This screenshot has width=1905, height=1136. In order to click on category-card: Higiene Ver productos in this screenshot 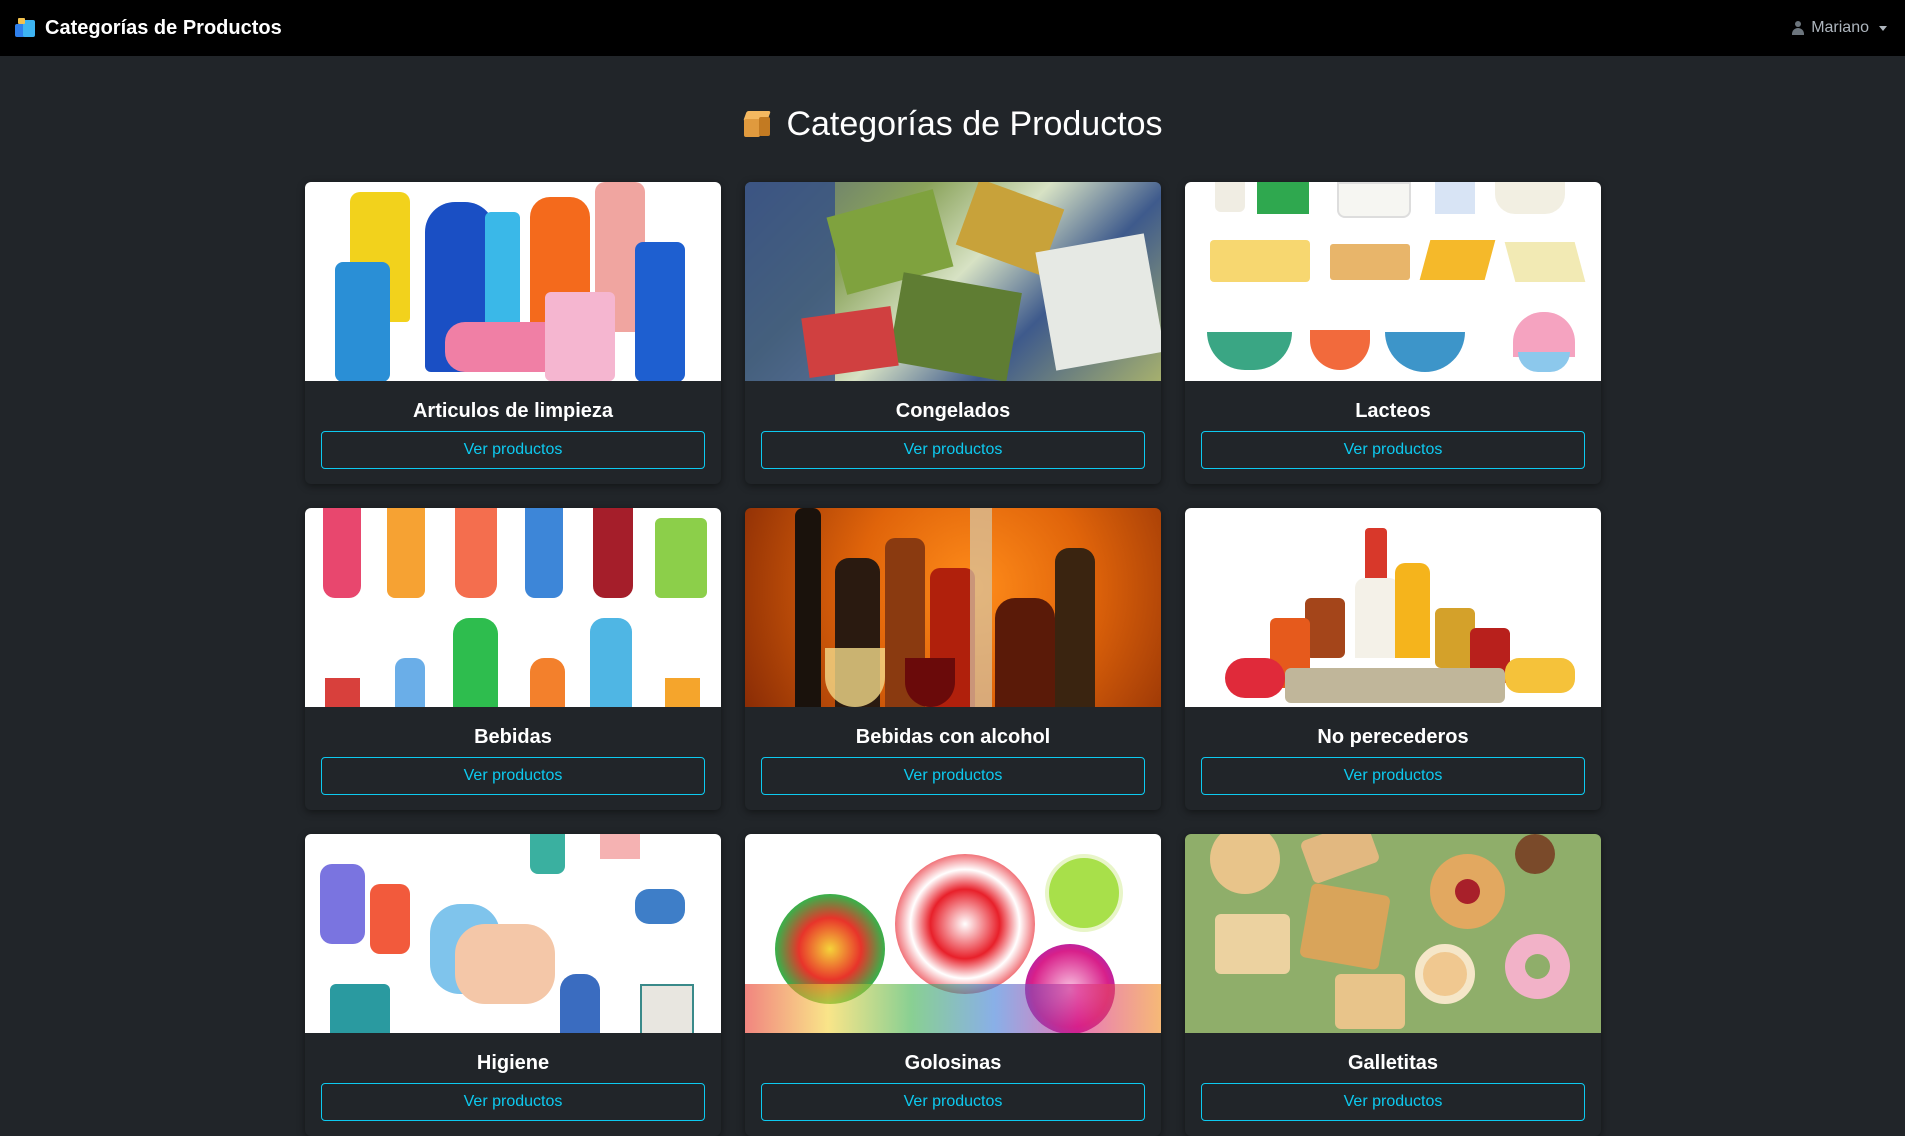, I will do `click(513, 985)`.